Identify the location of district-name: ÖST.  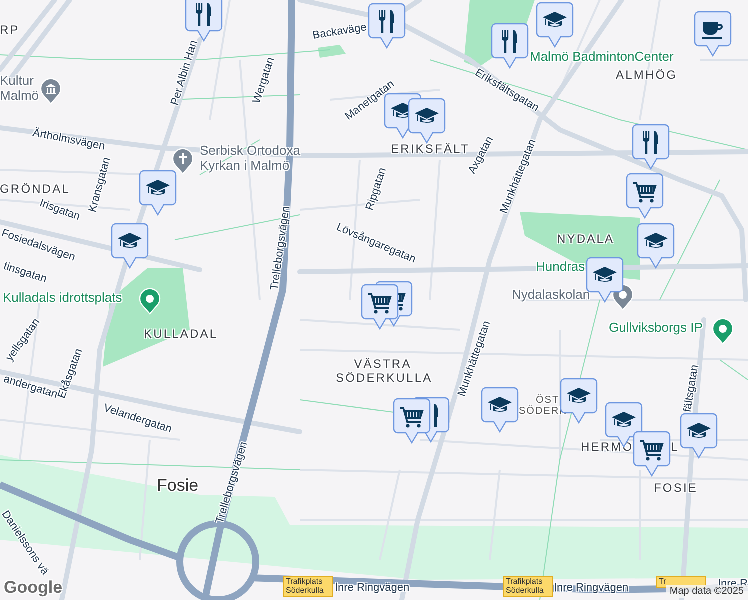
(548, 400).